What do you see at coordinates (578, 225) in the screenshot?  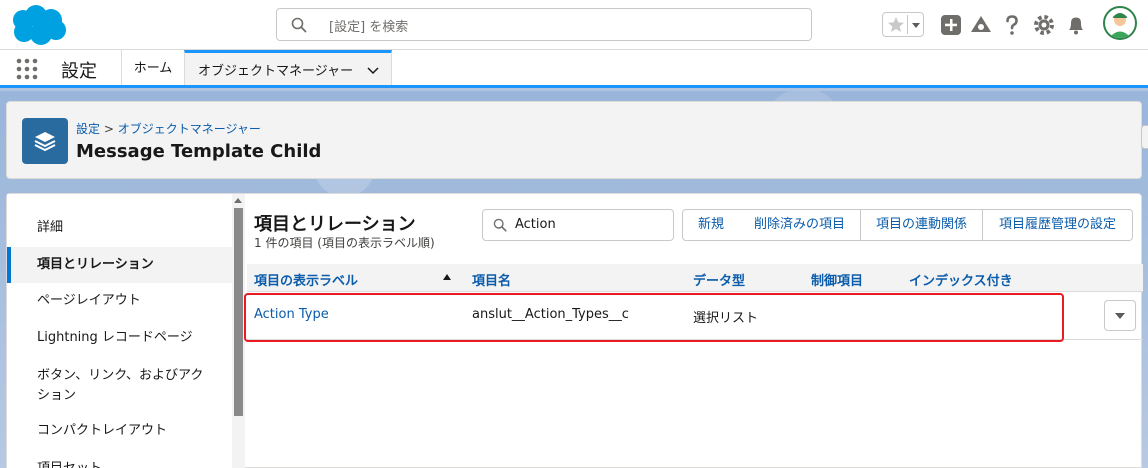 I see `quick-find-input: Action` at bounding box center [578, 225].